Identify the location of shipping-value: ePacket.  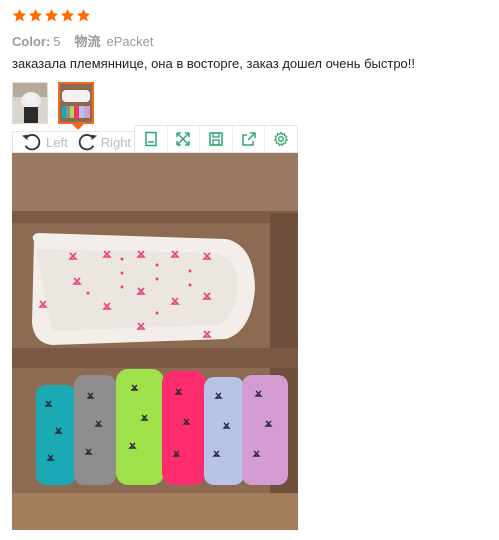
(130, 41).